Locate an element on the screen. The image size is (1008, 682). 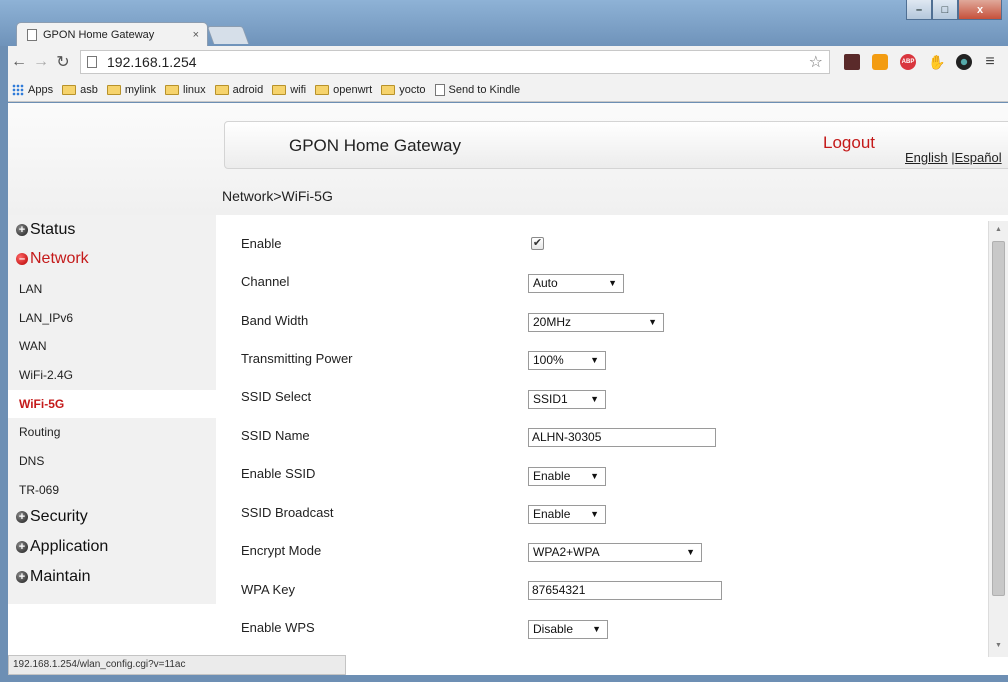
browser-tab: GPON Home Gateway × is located at coordinates (112, 34).